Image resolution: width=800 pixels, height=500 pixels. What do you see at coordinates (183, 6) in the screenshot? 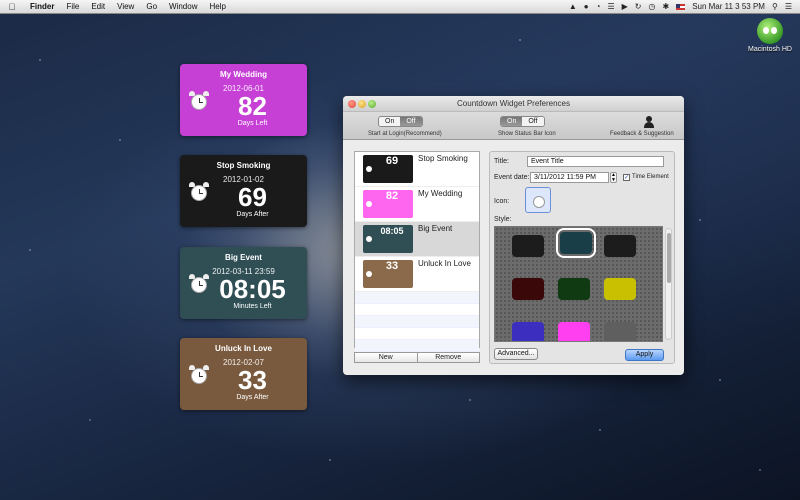
I see `menu-window: Window` at bounding box center [183, 6].